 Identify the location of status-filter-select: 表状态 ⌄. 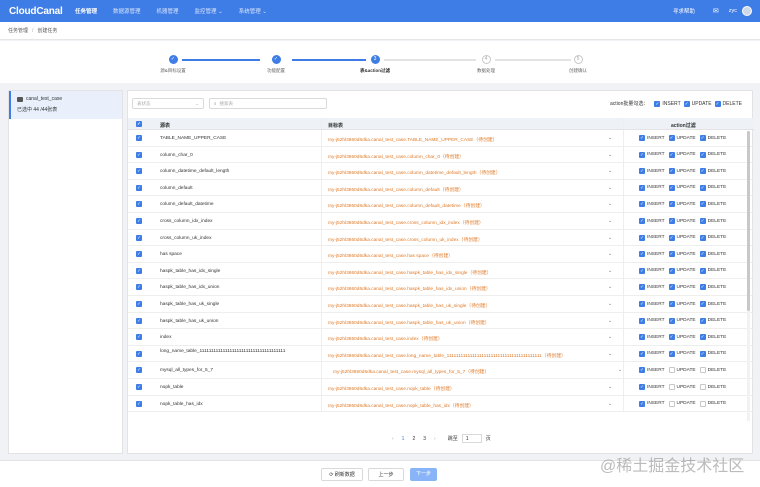
(168, 103).